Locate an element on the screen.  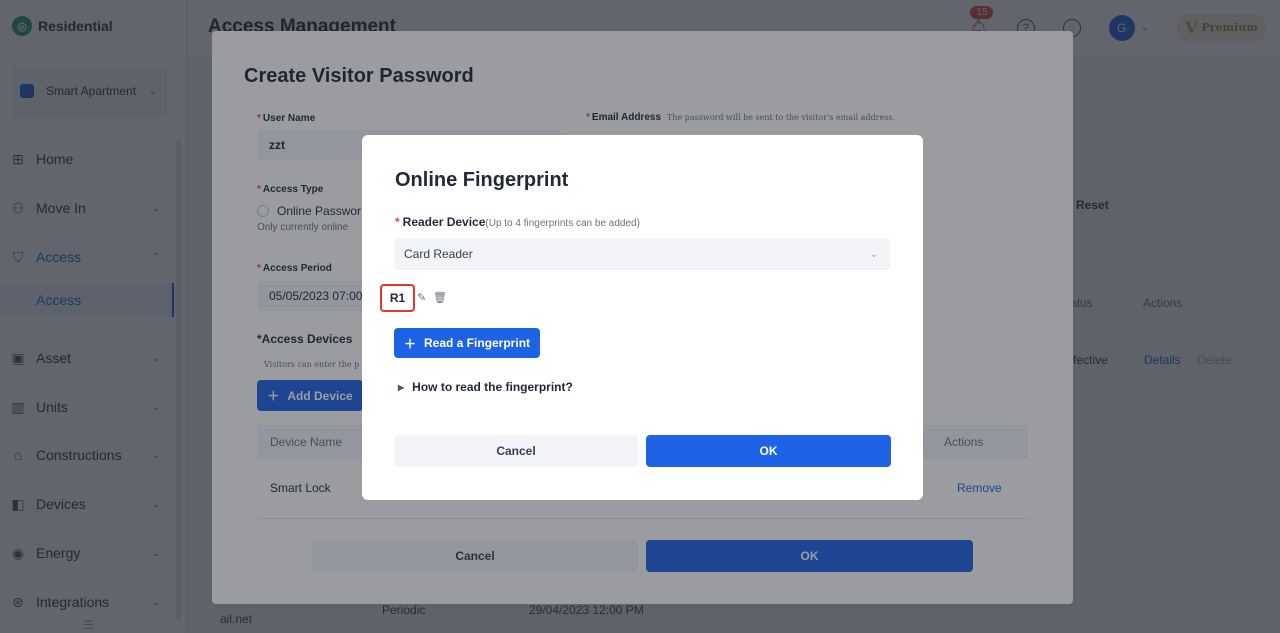
edit-icon: ✎ is located at coordinates (421, 297).